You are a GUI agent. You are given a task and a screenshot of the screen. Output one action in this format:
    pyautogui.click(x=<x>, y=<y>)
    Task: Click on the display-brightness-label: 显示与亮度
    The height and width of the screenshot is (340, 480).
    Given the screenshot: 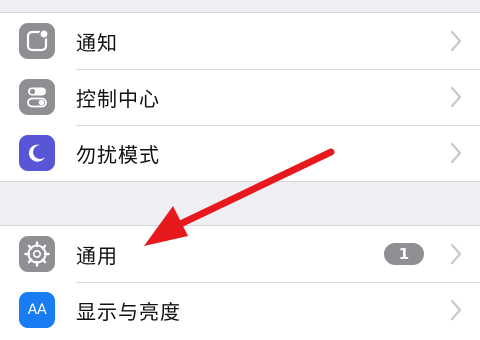 What is the action you would take?
    pyautogui.click(x=128, y=311)
    